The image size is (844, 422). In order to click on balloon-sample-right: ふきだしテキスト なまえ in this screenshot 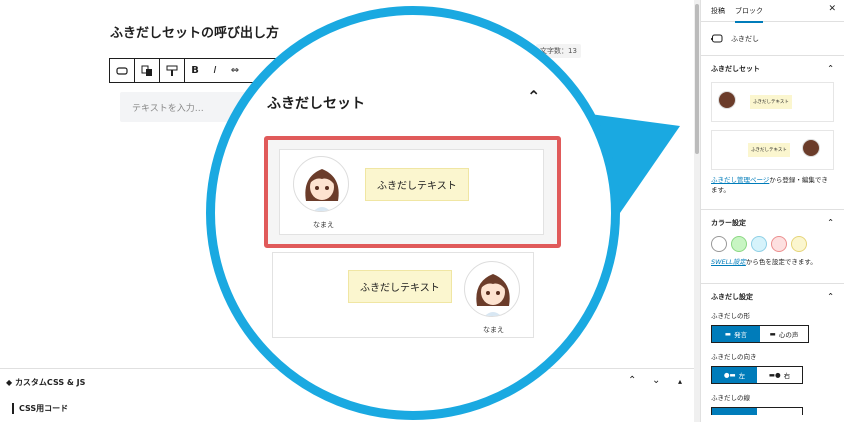, I will do `click(403, 295)`.